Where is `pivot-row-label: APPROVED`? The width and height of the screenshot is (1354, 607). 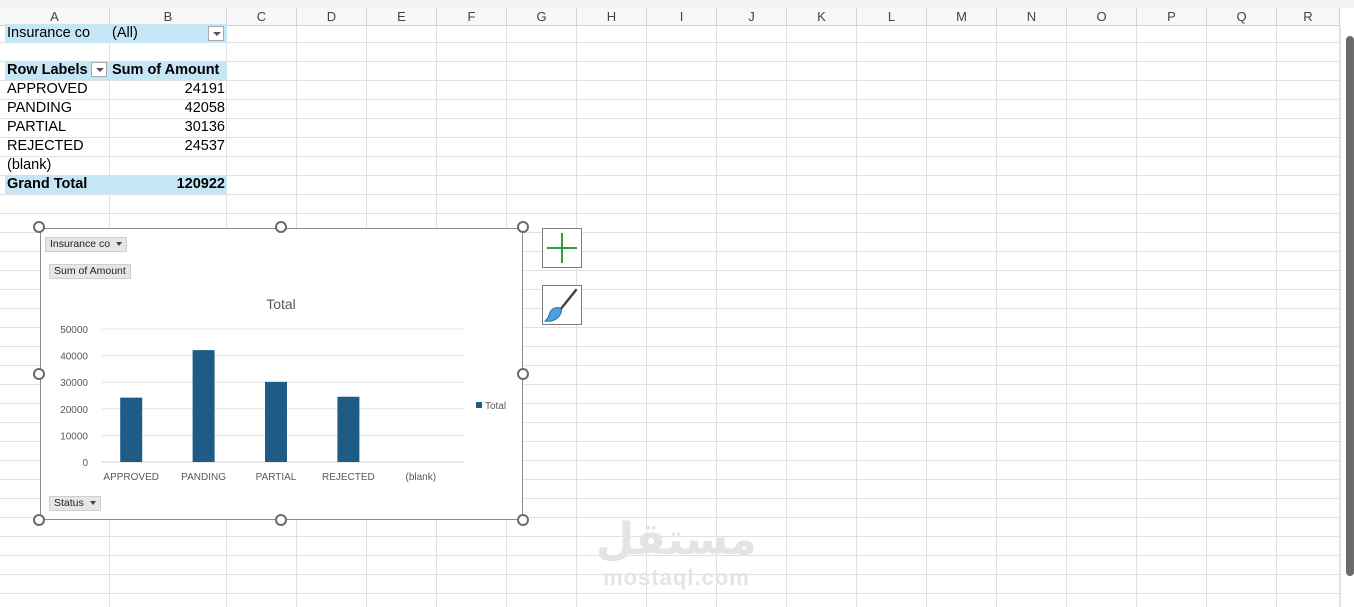 pivot-row-label: APPROVED is located at coordinates (47, 89).